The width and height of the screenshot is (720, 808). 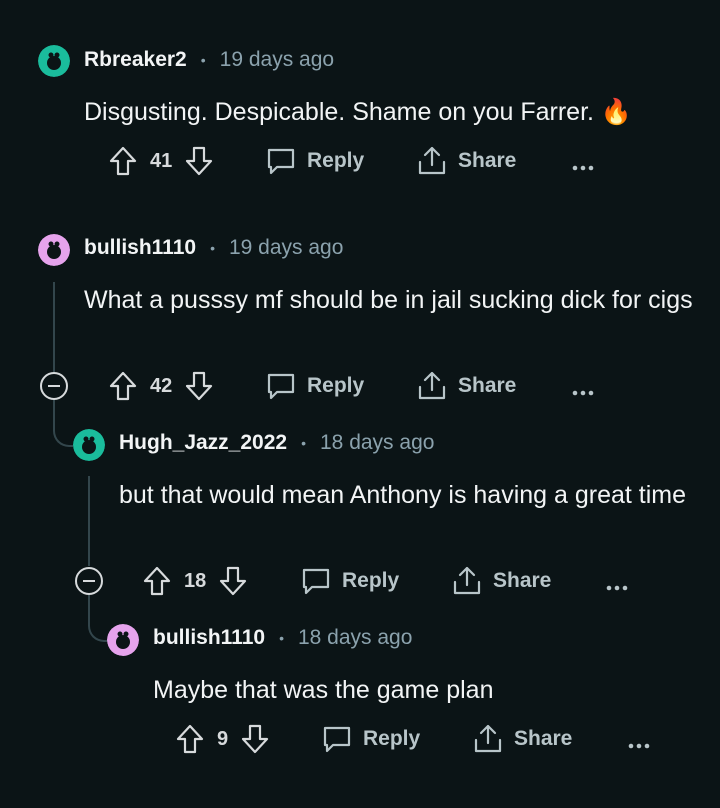 I want to click on username: Rbreaker2, so click(x=135, y=60).